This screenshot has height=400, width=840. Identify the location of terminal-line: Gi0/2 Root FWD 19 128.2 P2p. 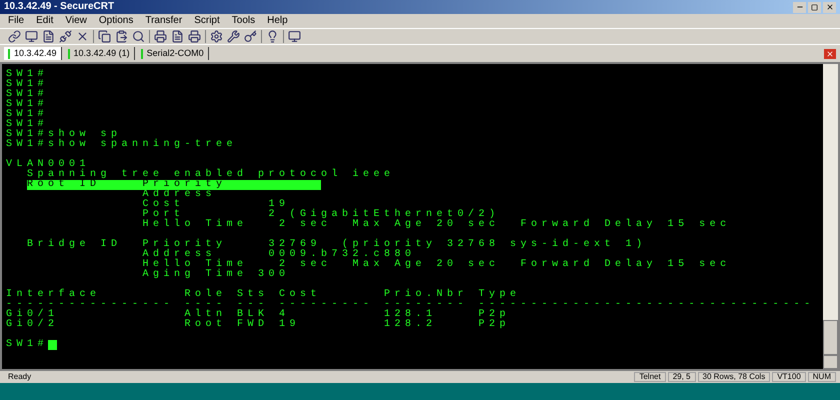
(258, 325).